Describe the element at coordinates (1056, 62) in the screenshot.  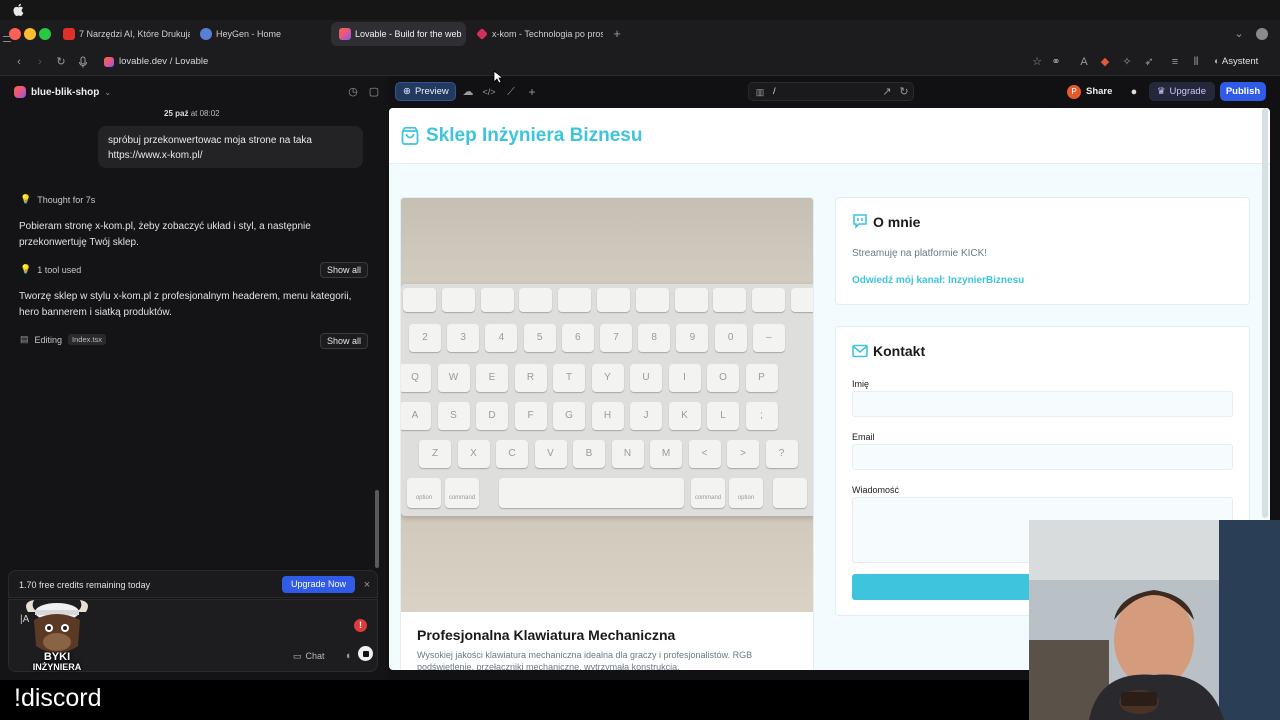
I see `share-link-icon: ⚭` at that location.